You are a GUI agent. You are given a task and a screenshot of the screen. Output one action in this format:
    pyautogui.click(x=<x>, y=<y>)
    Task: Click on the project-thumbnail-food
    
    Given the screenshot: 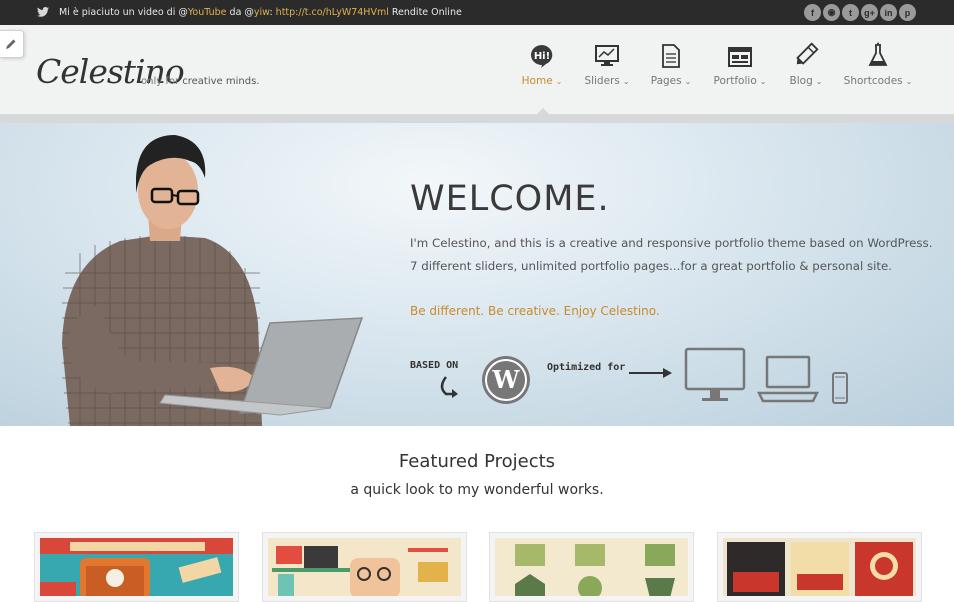 What is the action you would take?
    pyautogui.click(x=819, y=567)
    